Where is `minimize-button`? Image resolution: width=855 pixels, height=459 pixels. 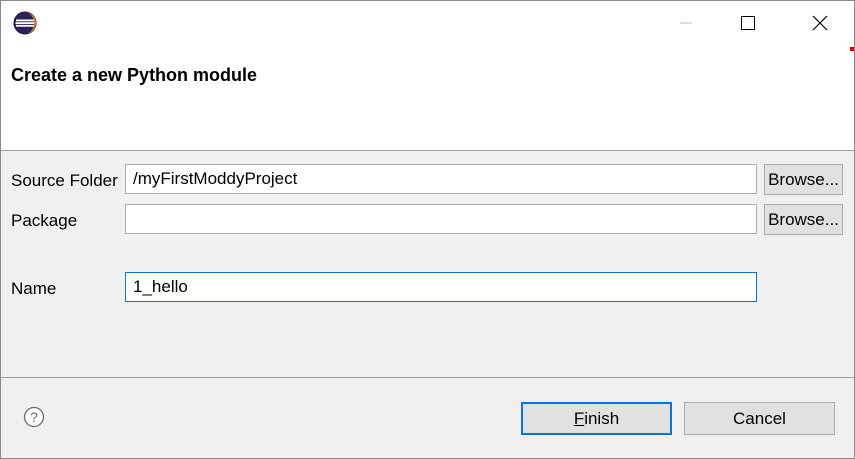
minimize-button is located at coordinates (686, 23).